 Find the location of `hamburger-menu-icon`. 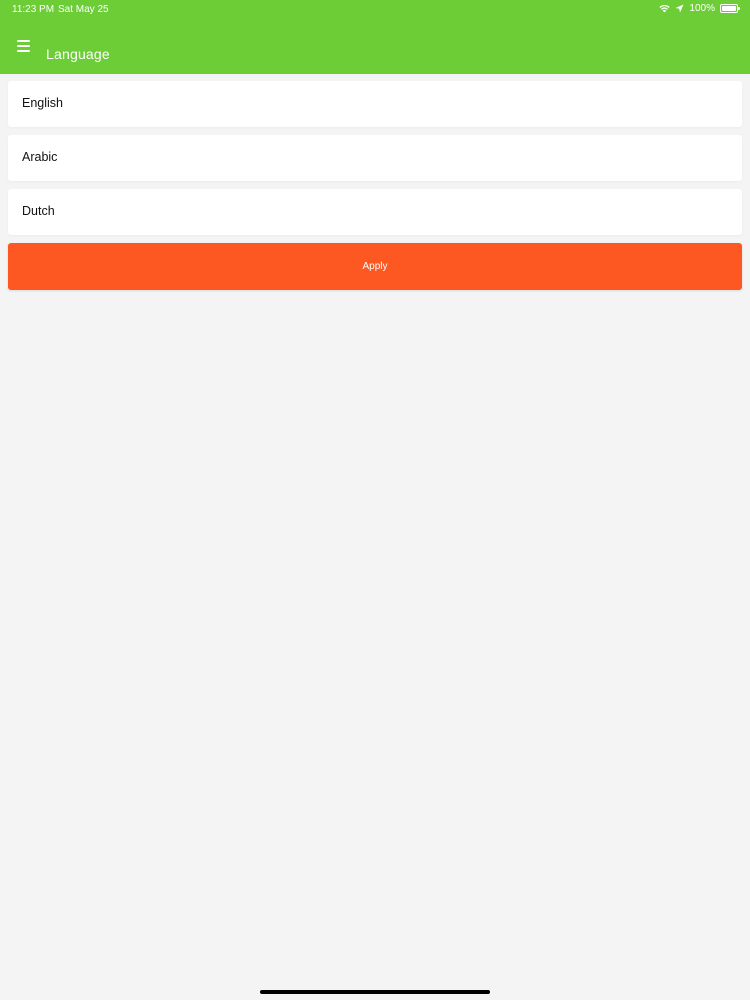

hamburger-menu-icon is located at coordinates (23, 46).